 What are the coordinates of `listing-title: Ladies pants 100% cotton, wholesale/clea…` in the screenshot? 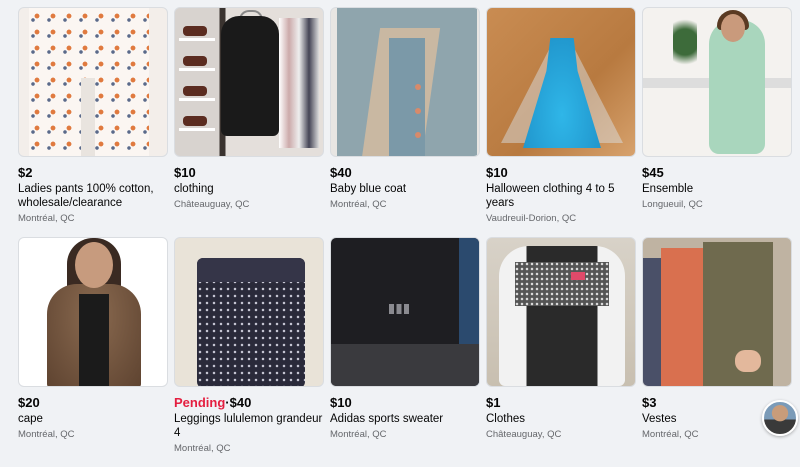 It's located at (86, 196).